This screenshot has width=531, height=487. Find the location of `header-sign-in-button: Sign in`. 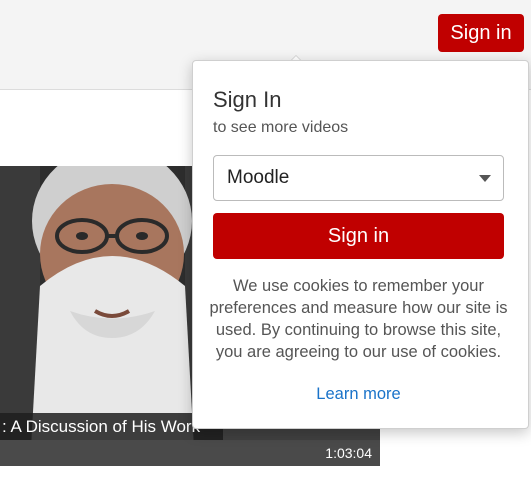

header-sign-in-button: Sign in is located at coordinates (481, 33).